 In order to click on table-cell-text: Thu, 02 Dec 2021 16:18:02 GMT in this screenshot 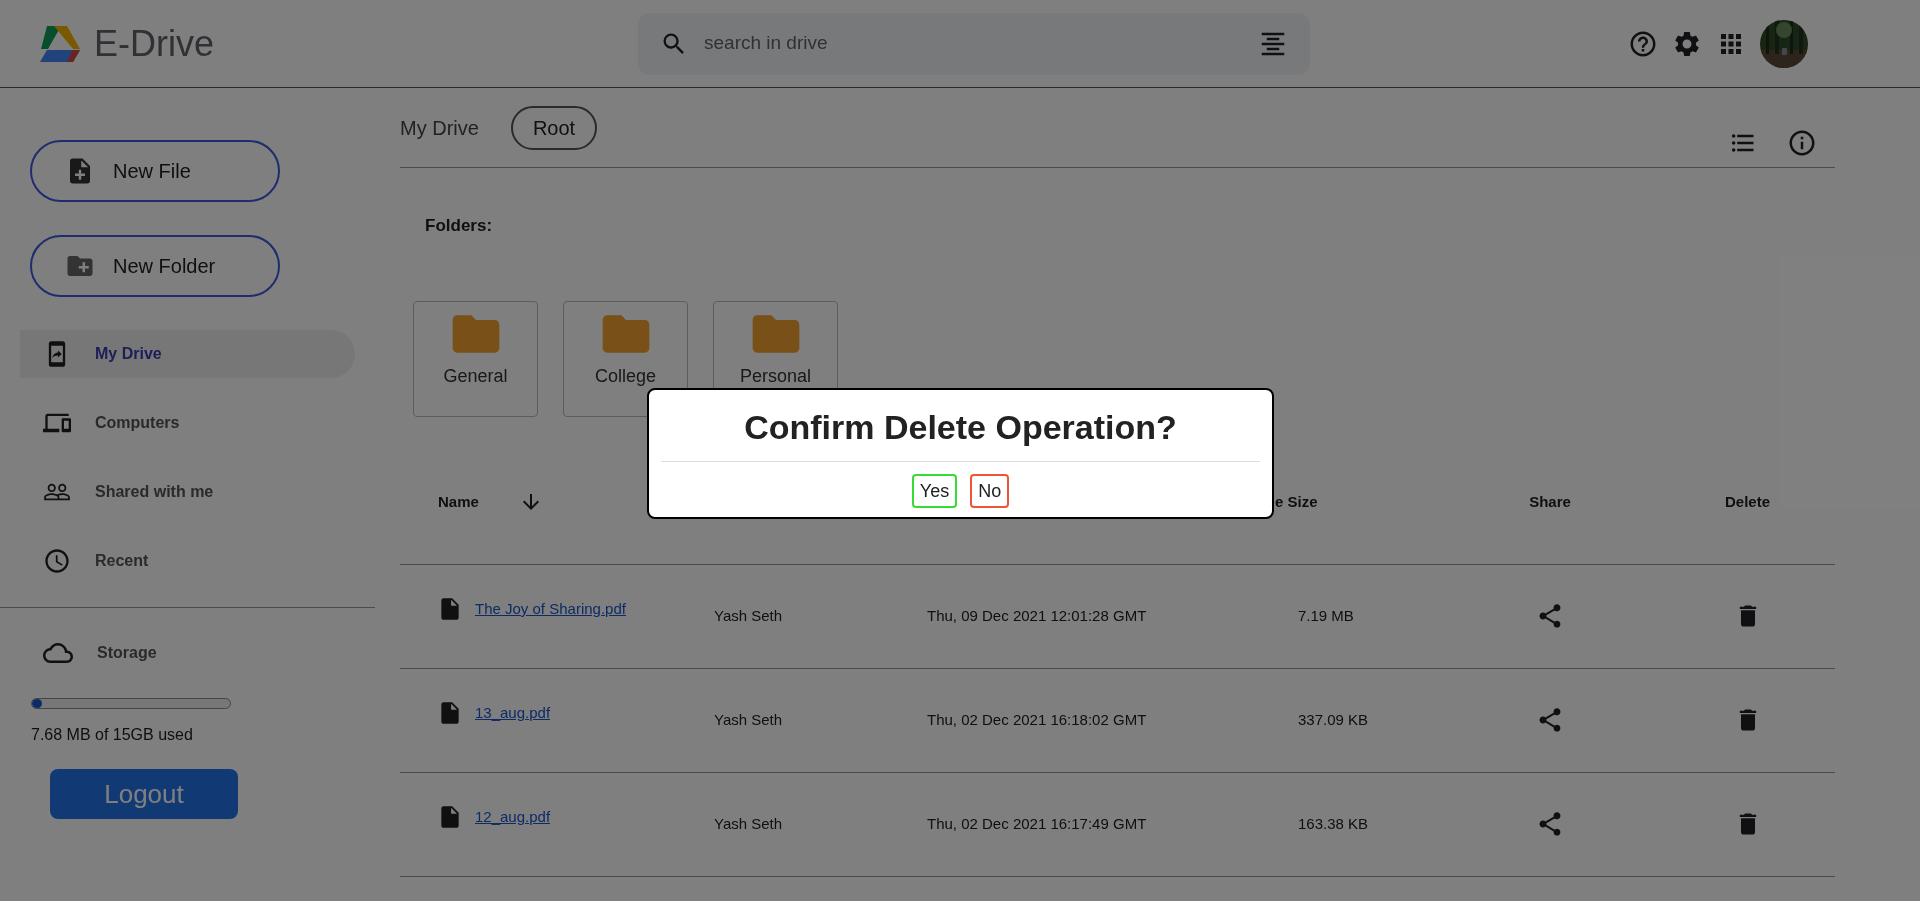, I will do `click(1037, 719)`.